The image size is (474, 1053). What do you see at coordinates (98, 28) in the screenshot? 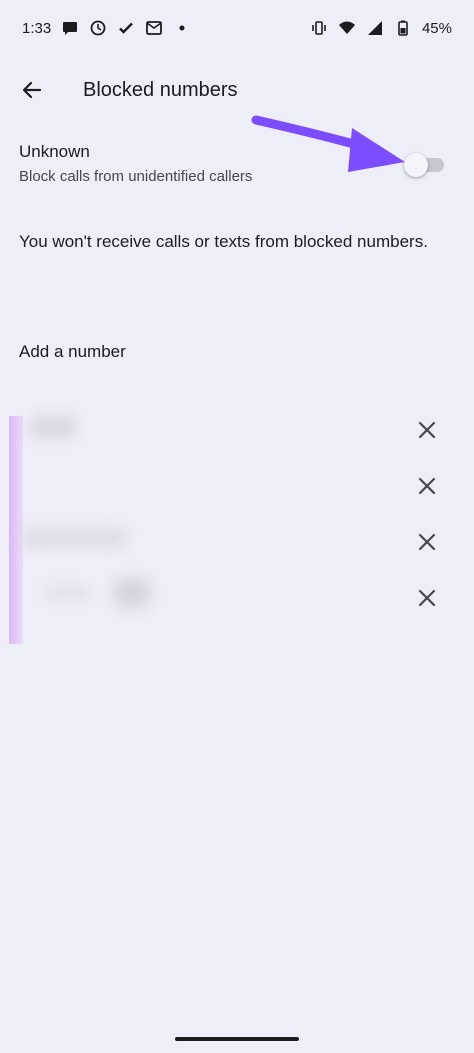
I see `clock-icon` at bounding box center [98, 28].